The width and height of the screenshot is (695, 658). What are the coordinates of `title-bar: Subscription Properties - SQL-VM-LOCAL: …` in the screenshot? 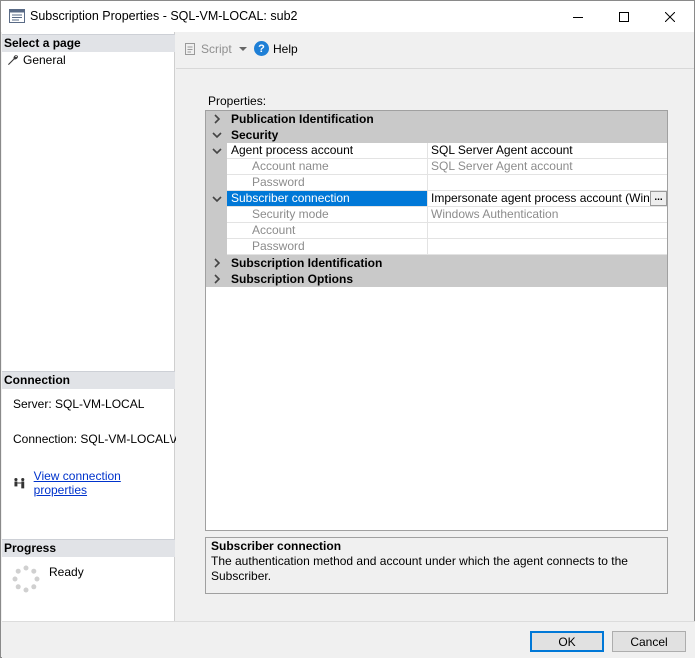 It's located at (347, 16).